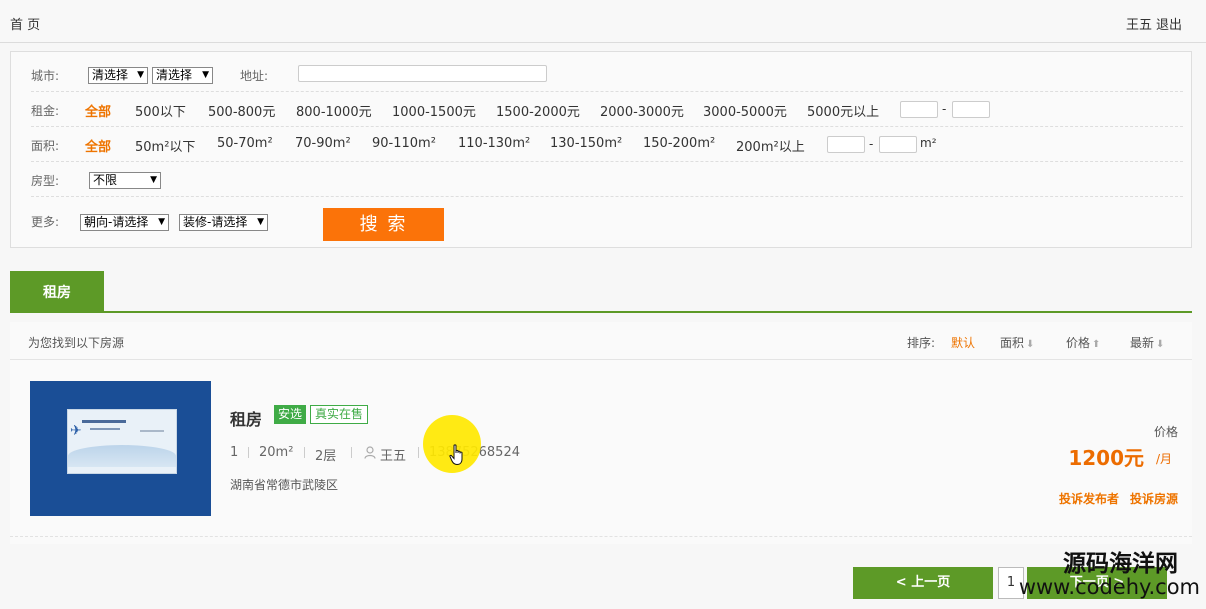 This screenshot has width=1206, height=609. What do you see at coordinates (456, 455) in the screenshot?
I see `hand-cursor-icon` at bounding box center [456, 455].